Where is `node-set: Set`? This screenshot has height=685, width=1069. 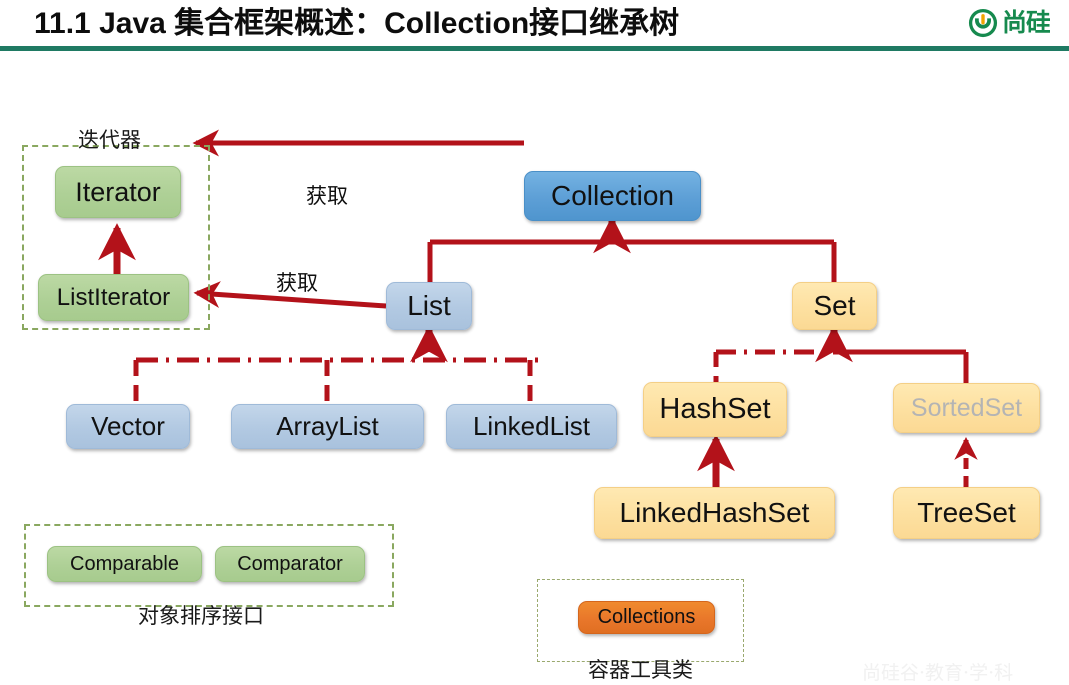 node-set: Set is located at coordinates (834, 306).